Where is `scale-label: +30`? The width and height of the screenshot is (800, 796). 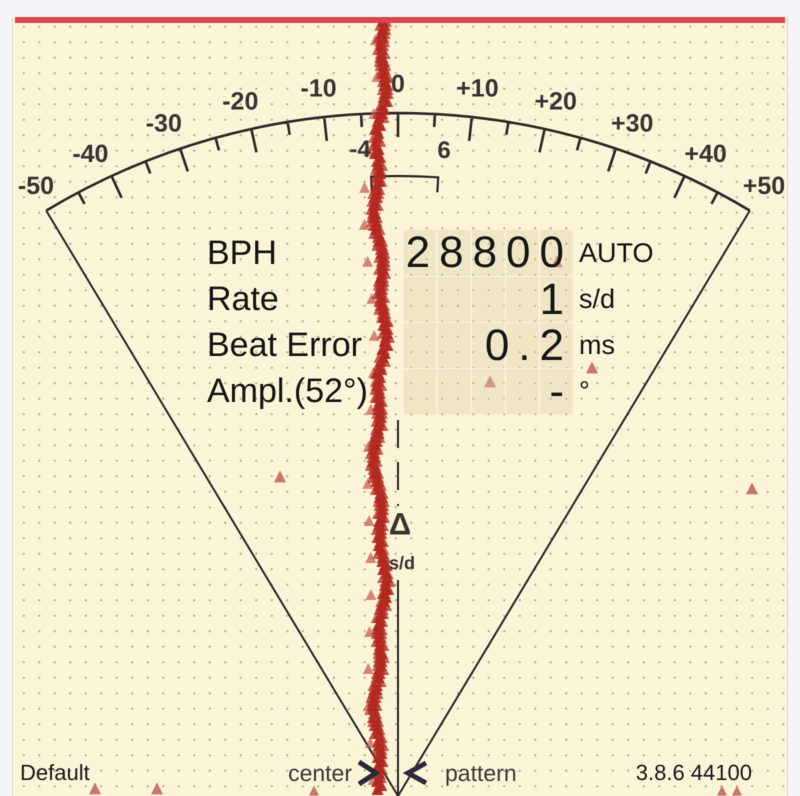
scale-label: +30 is located at coordinates (632, 124).